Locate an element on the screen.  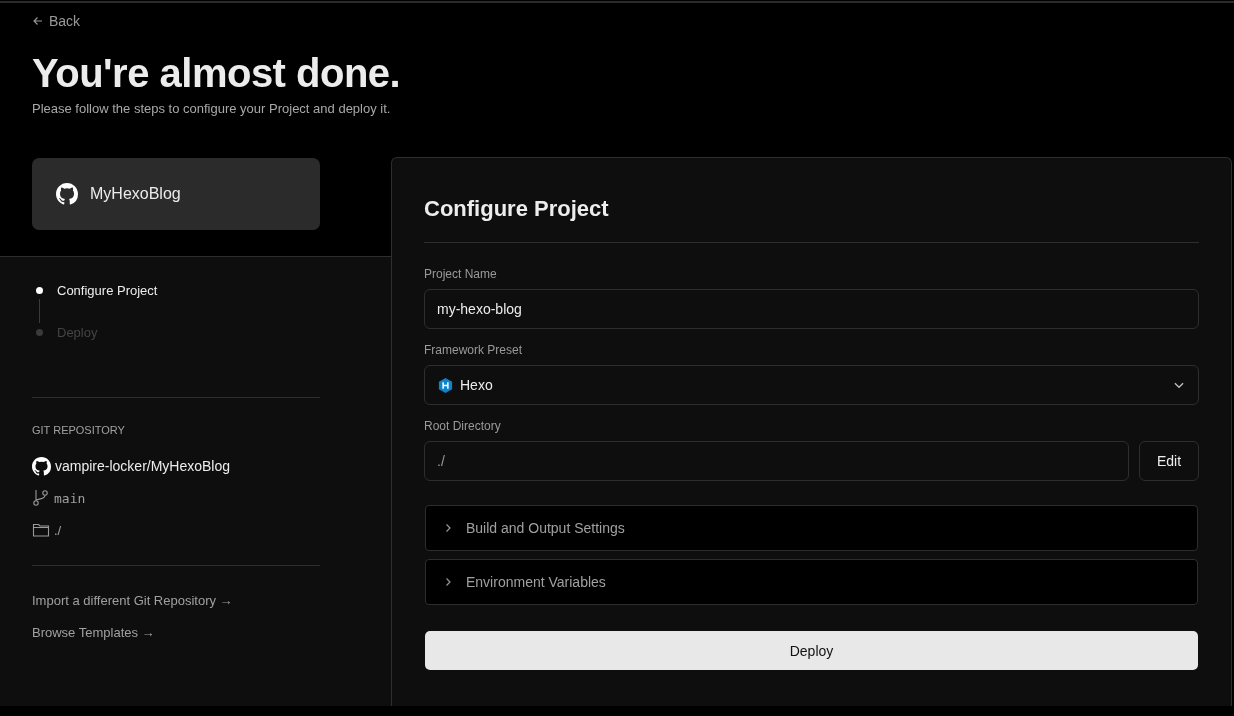
branch-icon is located at coordinates (41, 498).